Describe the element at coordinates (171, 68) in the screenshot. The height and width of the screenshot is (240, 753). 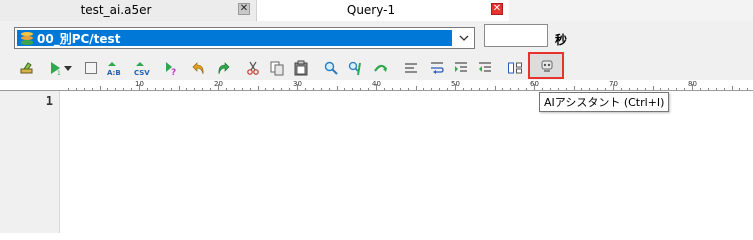
I see `query-help-icon: ?` at that location.